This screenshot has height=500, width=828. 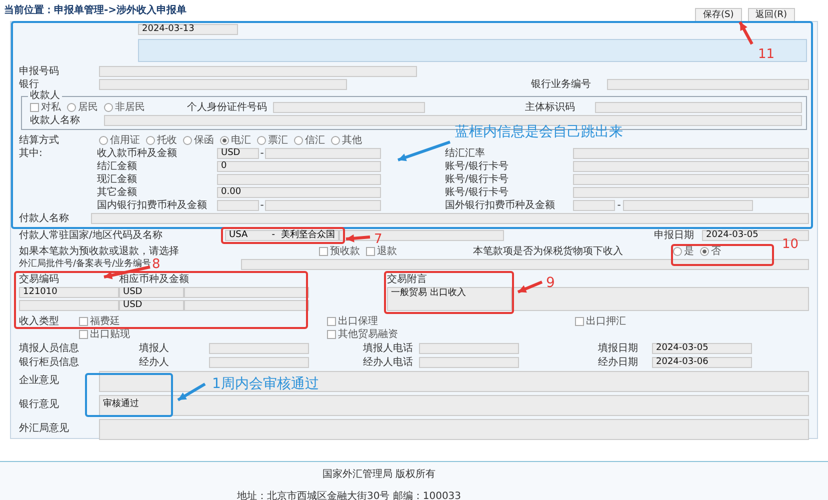 What do you see at coordinates (718, 15) in the screenshot?
I see `toolbar-button: 保存(S)` at bounding box center [718, 15].